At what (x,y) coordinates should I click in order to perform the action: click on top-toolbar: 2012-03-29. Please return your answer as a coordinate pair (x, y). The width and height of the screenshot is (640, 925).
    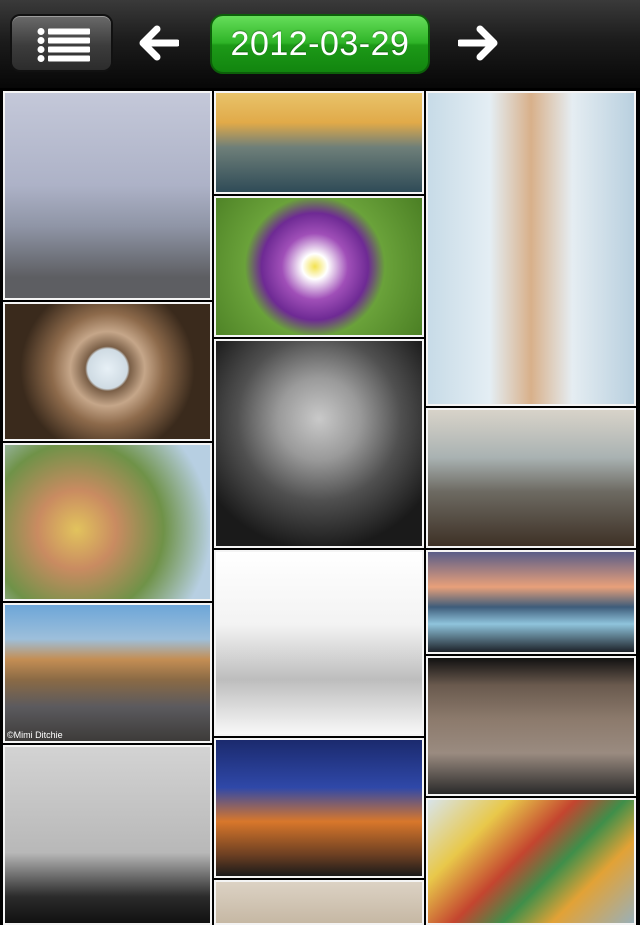
    Looking at the image, I should click on (320, 44).